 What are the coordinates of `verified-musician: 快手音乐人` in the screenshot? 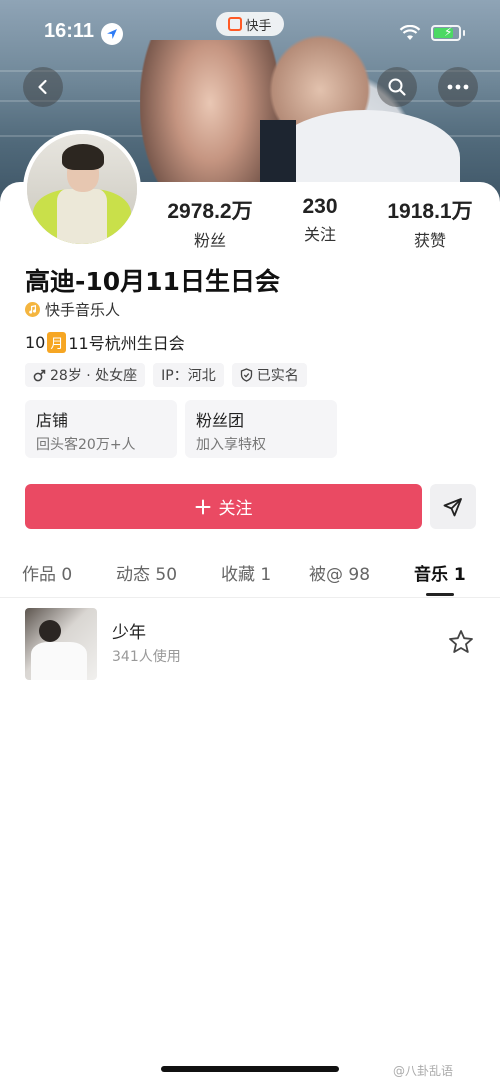 It's located at (72, 309).